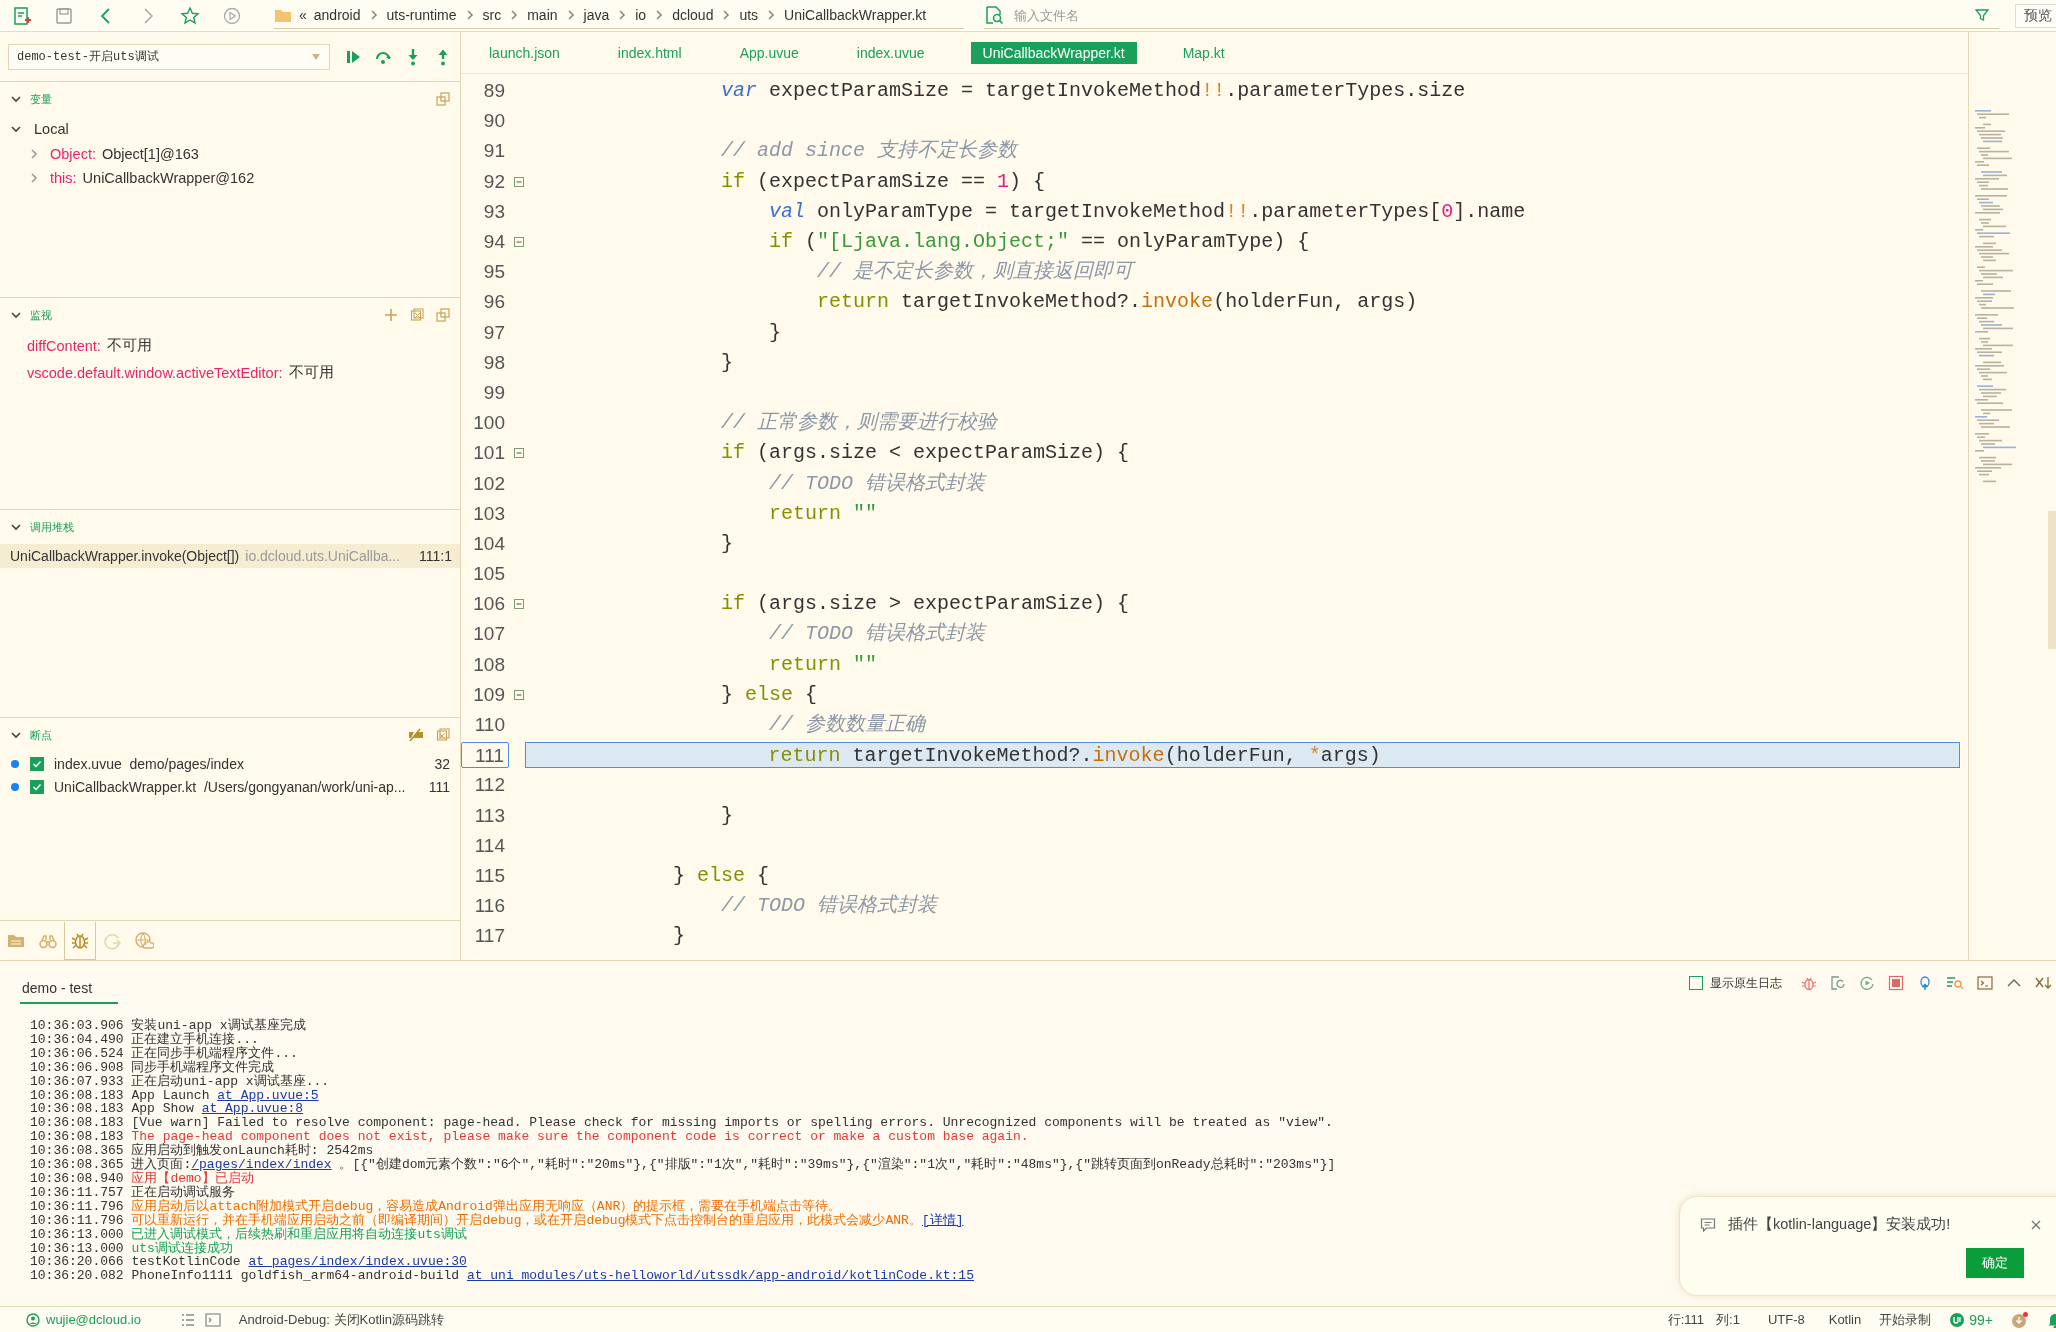 The image size is (2056, 1332). Describe the element at coordinates (1489, 15) in the screenshot. I see `file-search-field: 输入文件名` at that location.